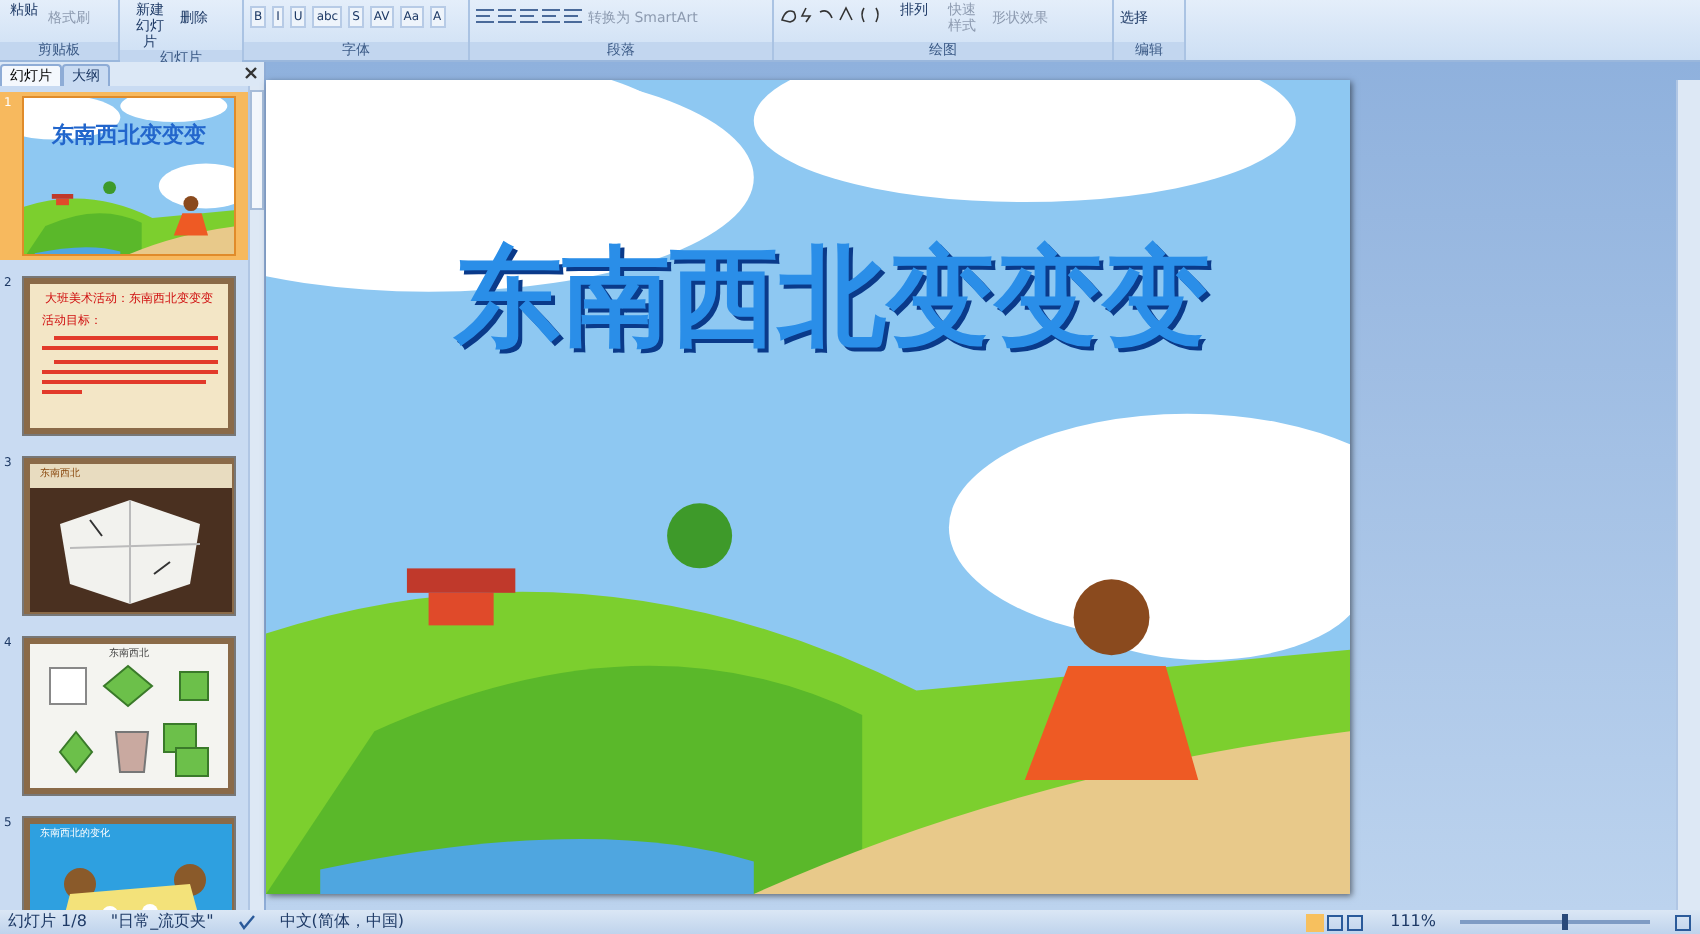  I want to click on fit-window-icon, so click(1683, 922).